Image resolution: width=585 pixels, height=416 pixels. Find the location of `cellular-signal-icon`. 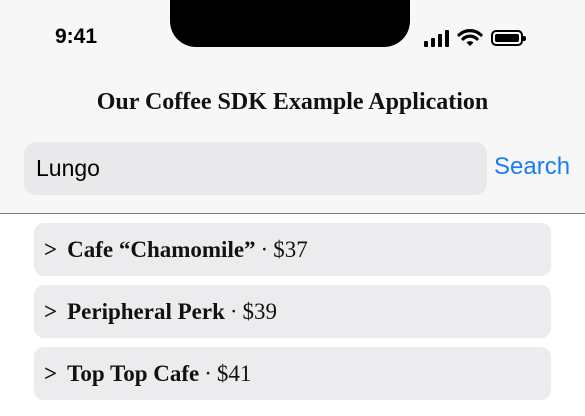

cellular-signal-icon is located at coordinates (436, 38).